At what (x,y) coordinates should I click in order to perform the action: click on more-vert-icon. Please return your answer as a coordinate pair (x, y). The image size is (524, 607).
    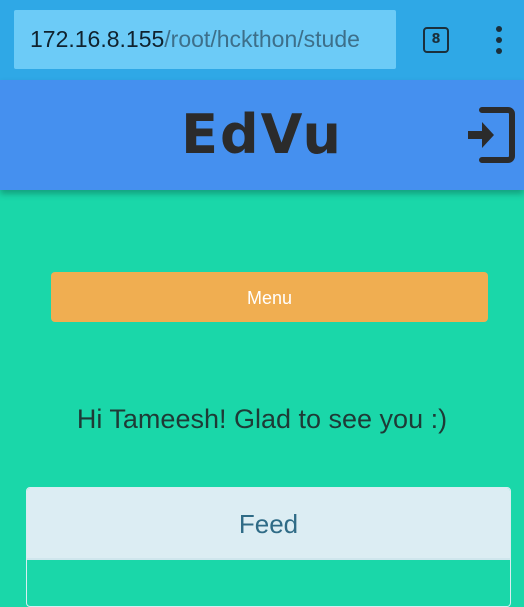
    Looking at the image, I should click on (499, 40).